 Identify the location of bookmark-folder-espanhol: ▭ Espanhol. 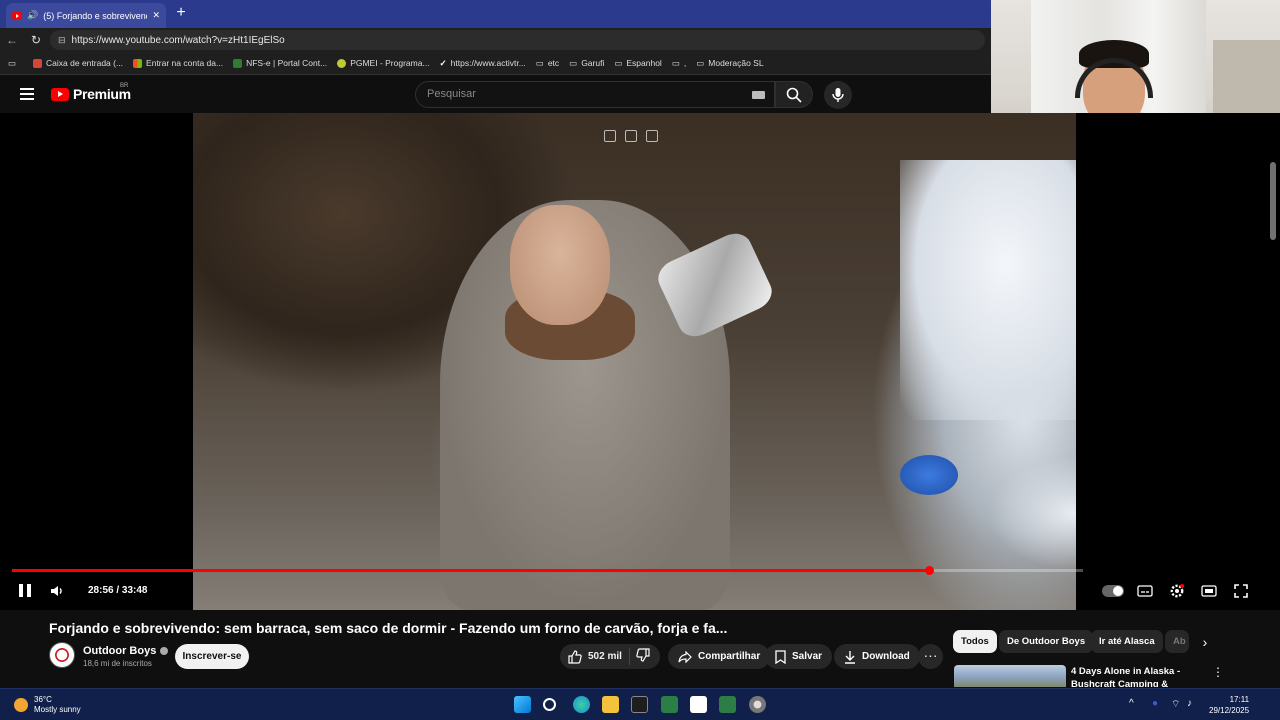
(637, 63).